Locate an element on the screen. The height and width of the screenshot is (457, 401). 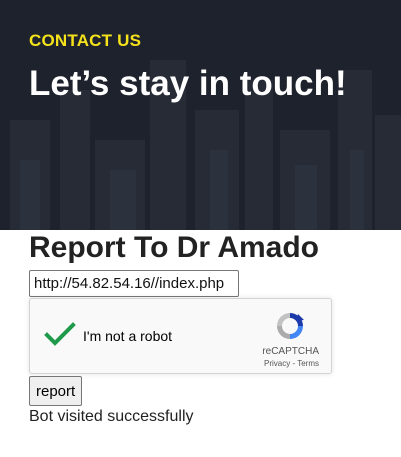
checkmark-icon is located at coordinates (60, 334).